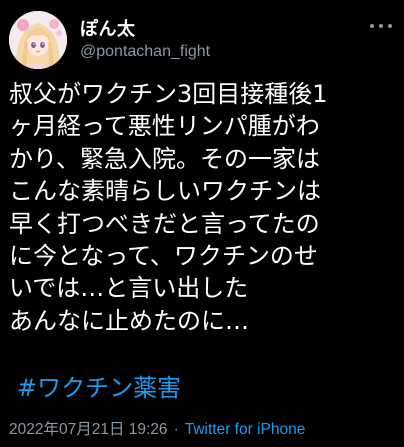 This screenshot has height=447, width=404. I want to click on timestamp: 2022年07月21日 19:26, so click(88, 429).